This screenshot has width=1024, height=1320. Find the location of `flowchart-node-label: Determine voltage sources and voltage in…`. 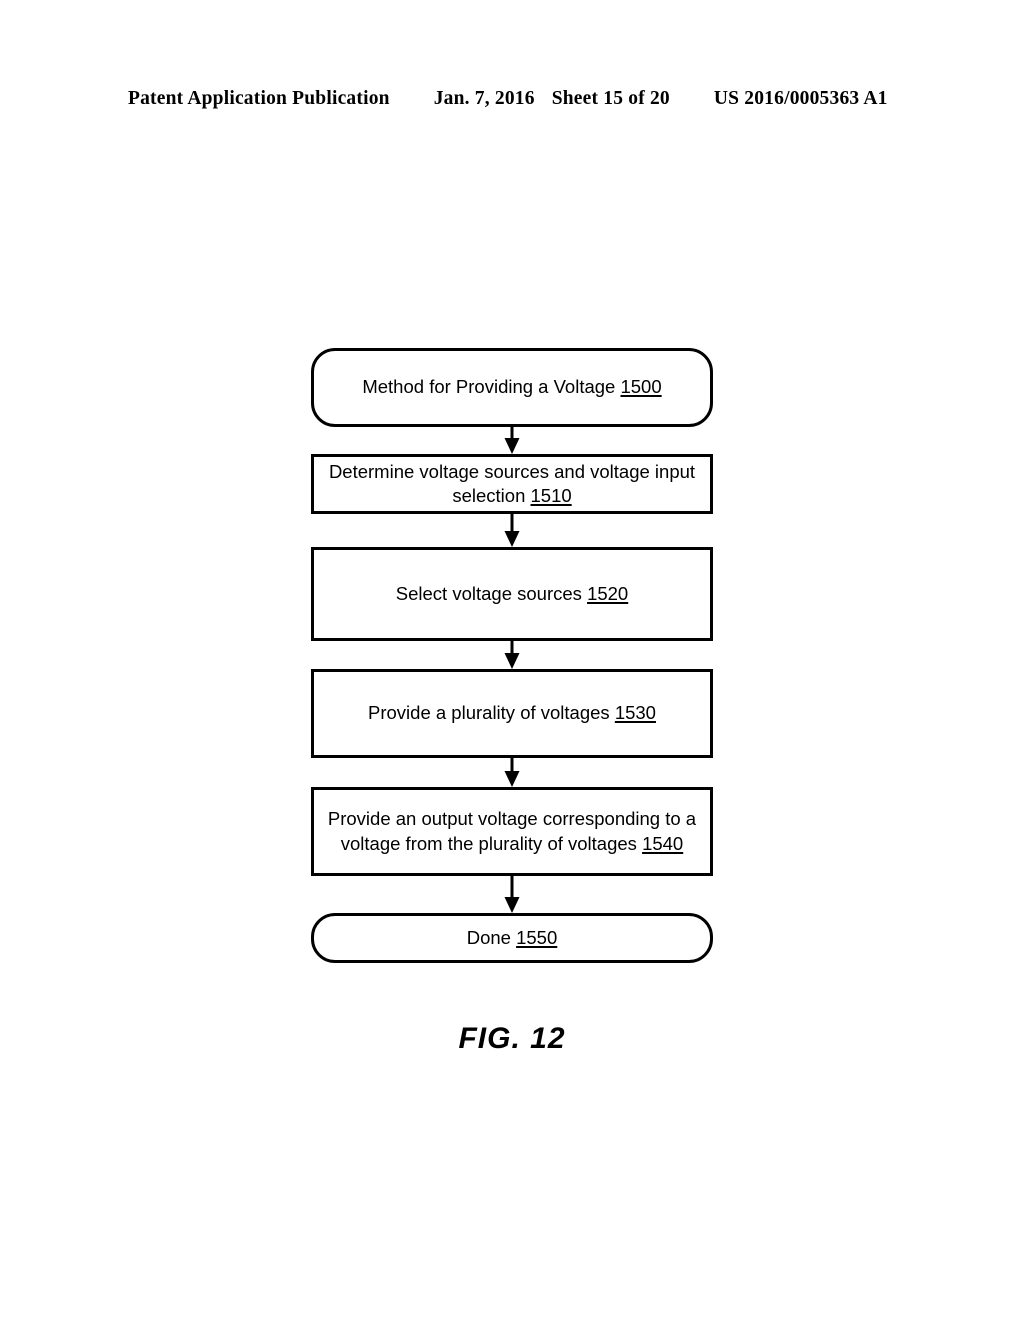

flowchart-node-label: Determine voltage sources and voltage in… is located at coordinates (512, 483).